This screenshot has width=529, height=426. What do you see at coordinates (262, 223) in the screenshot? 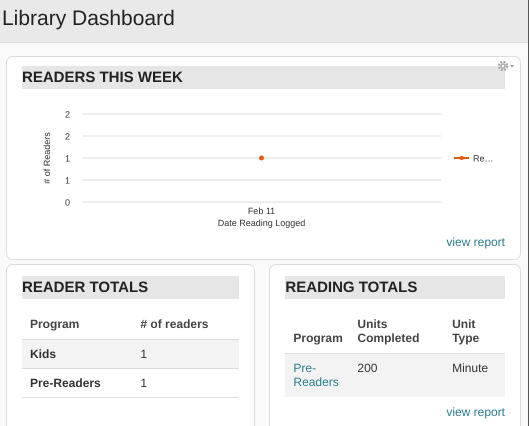
I see `x-axis-label: Date Reading Logged` at bounding box center [262, 223].